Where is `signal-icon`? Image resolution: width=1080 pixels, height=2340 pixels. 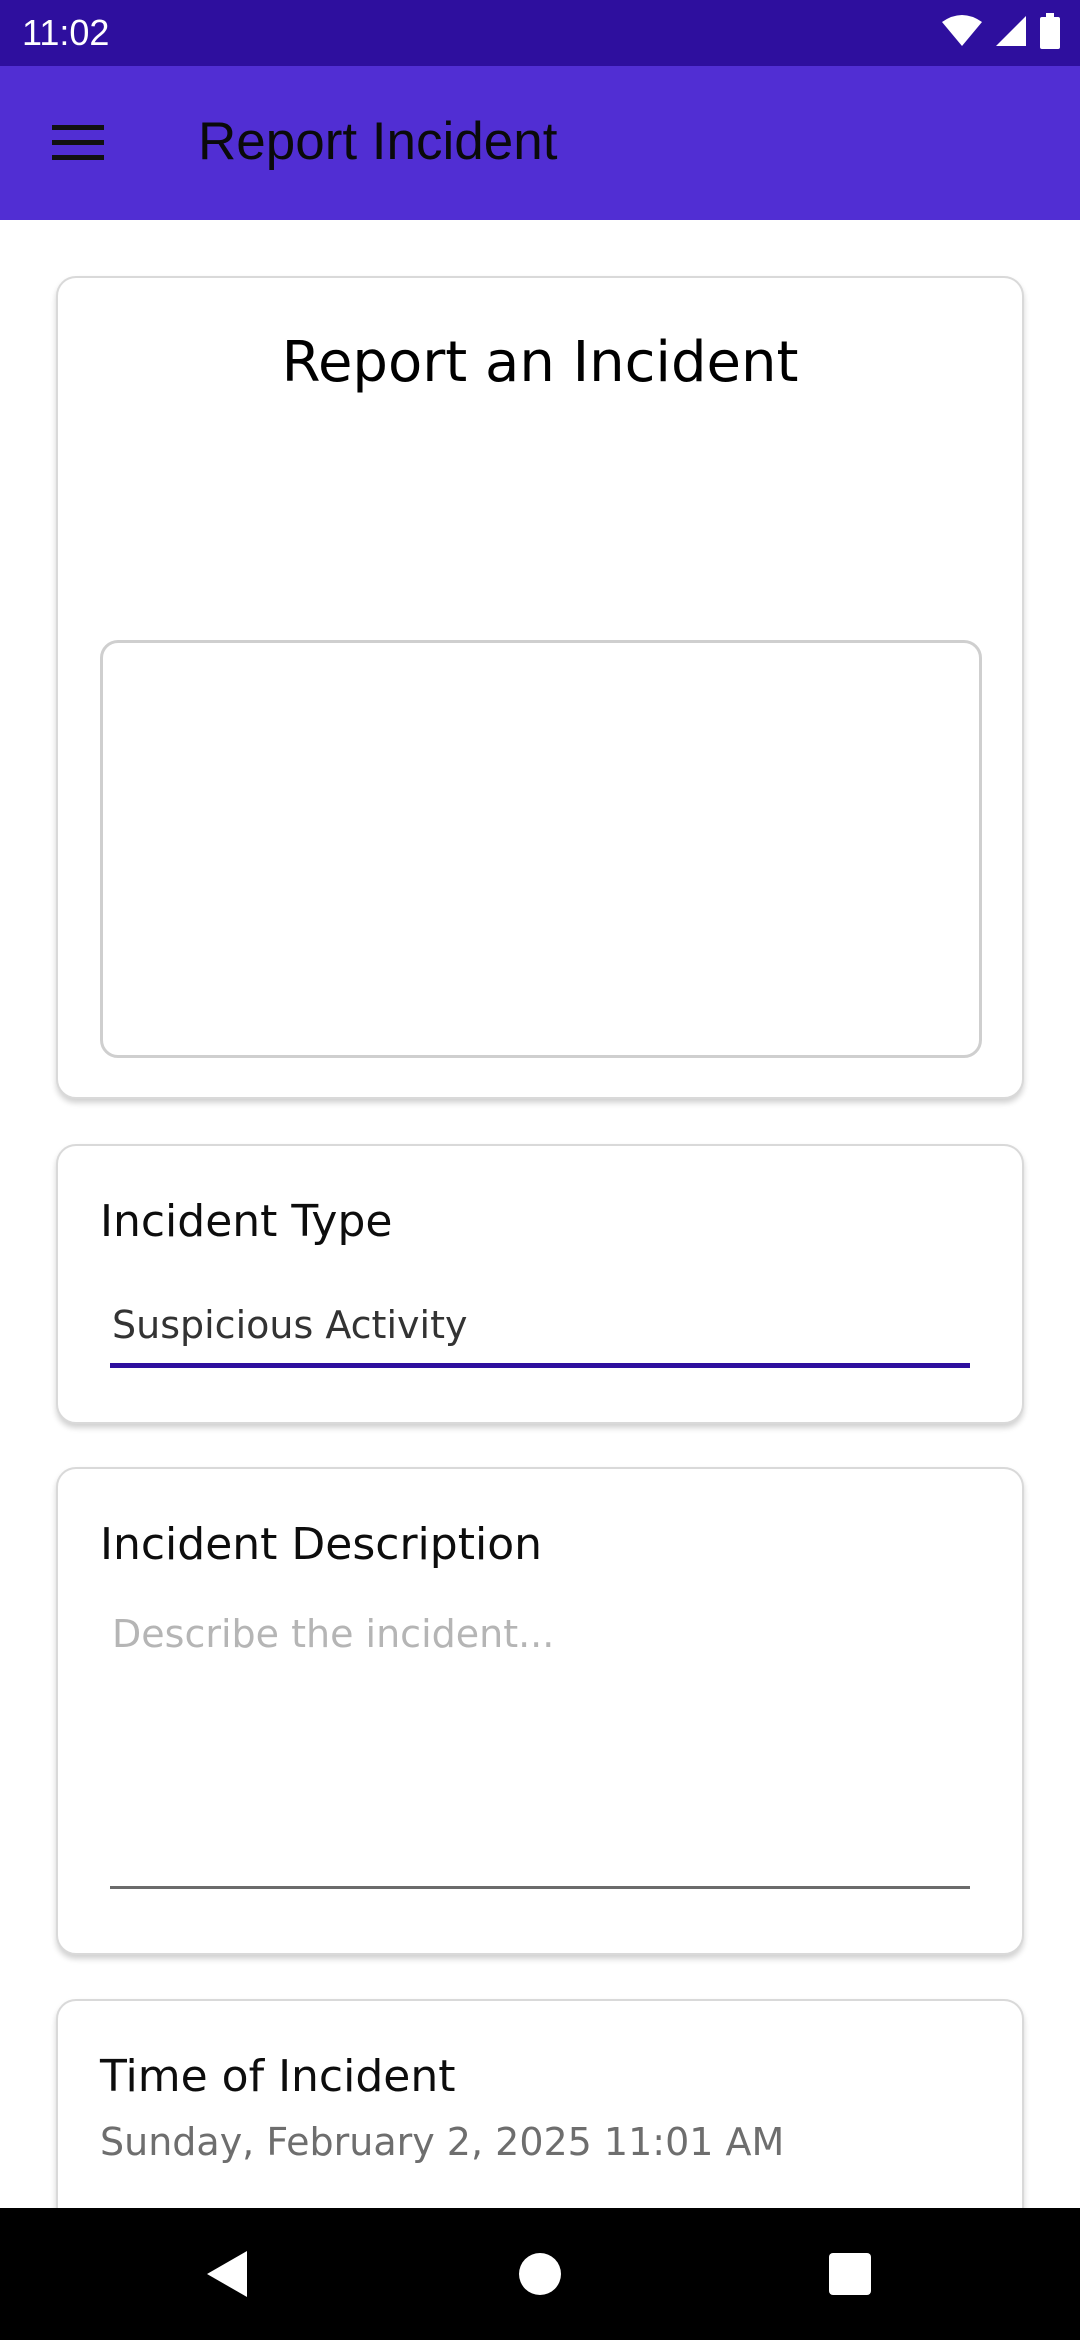 signal-icon is located at coordinates (1011, 33).